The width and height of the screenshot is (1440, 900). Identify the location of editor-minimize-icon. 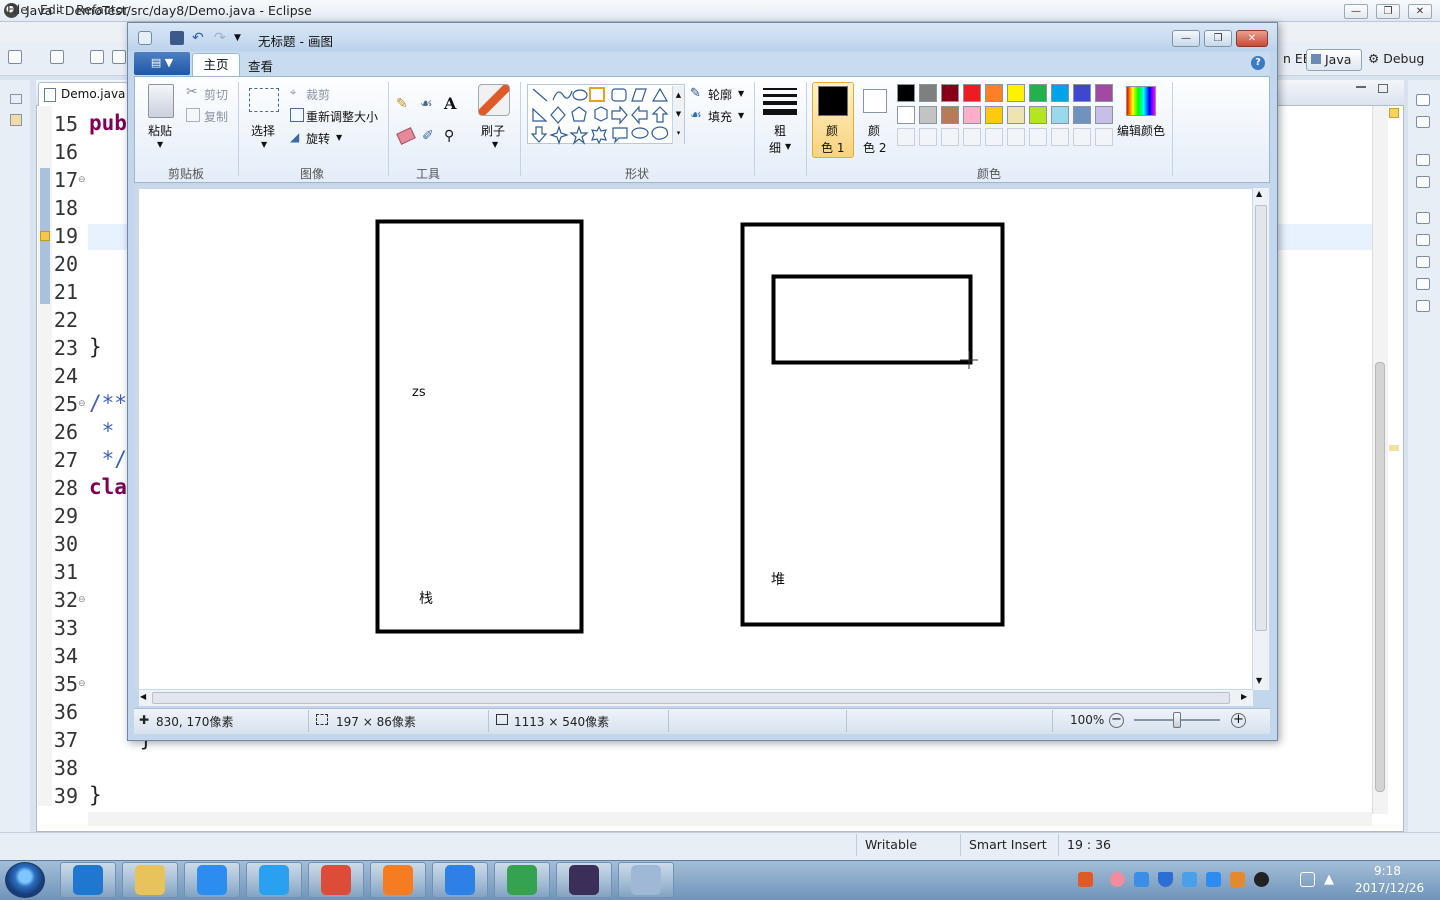
(1361, 87).